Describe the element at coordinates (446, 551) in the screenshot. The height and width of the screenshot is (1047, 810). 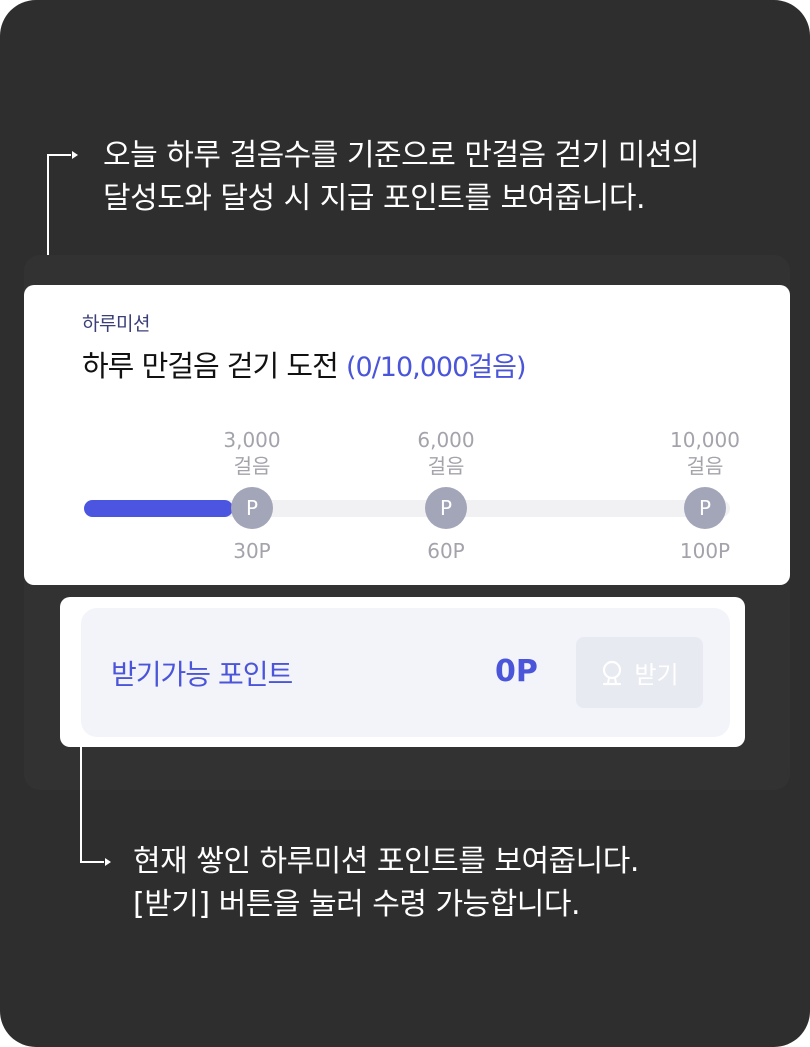
I see `milestone-reward: 60P` at that location.